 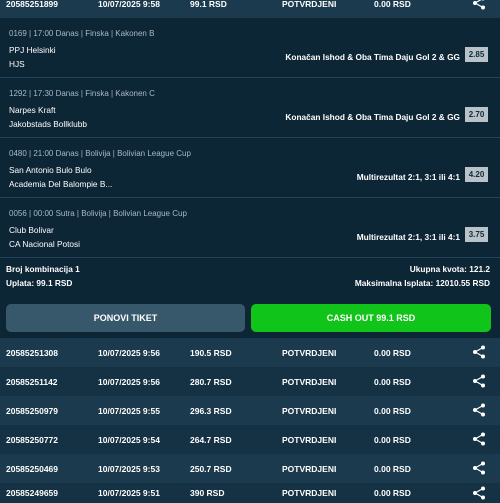 I want to click on ticket-amount: 264.7 RSD, so click(x=211, y=439).